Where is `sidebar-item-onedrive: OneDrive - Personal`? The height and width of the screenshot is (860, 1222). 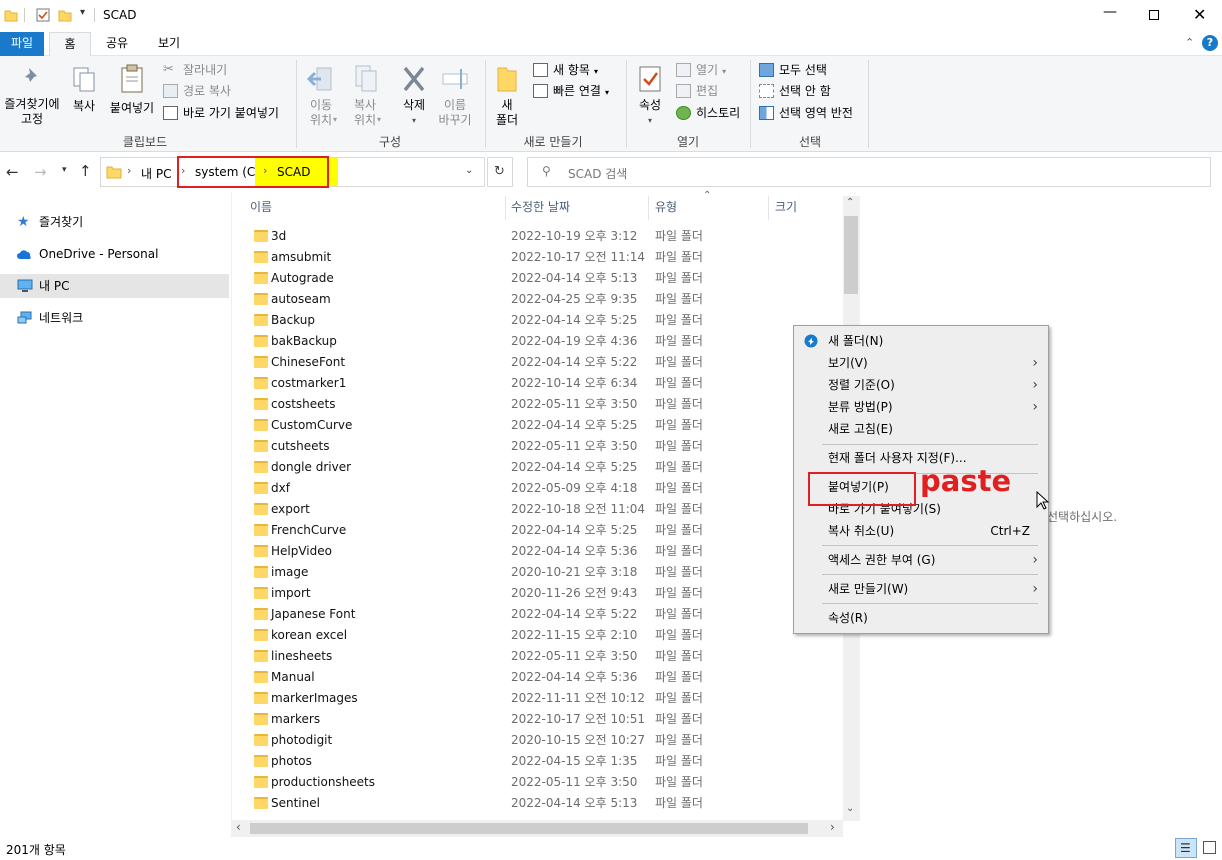 sidebar-item-onedrive: OneDrive - Personal is located at coordinates (114, 254).